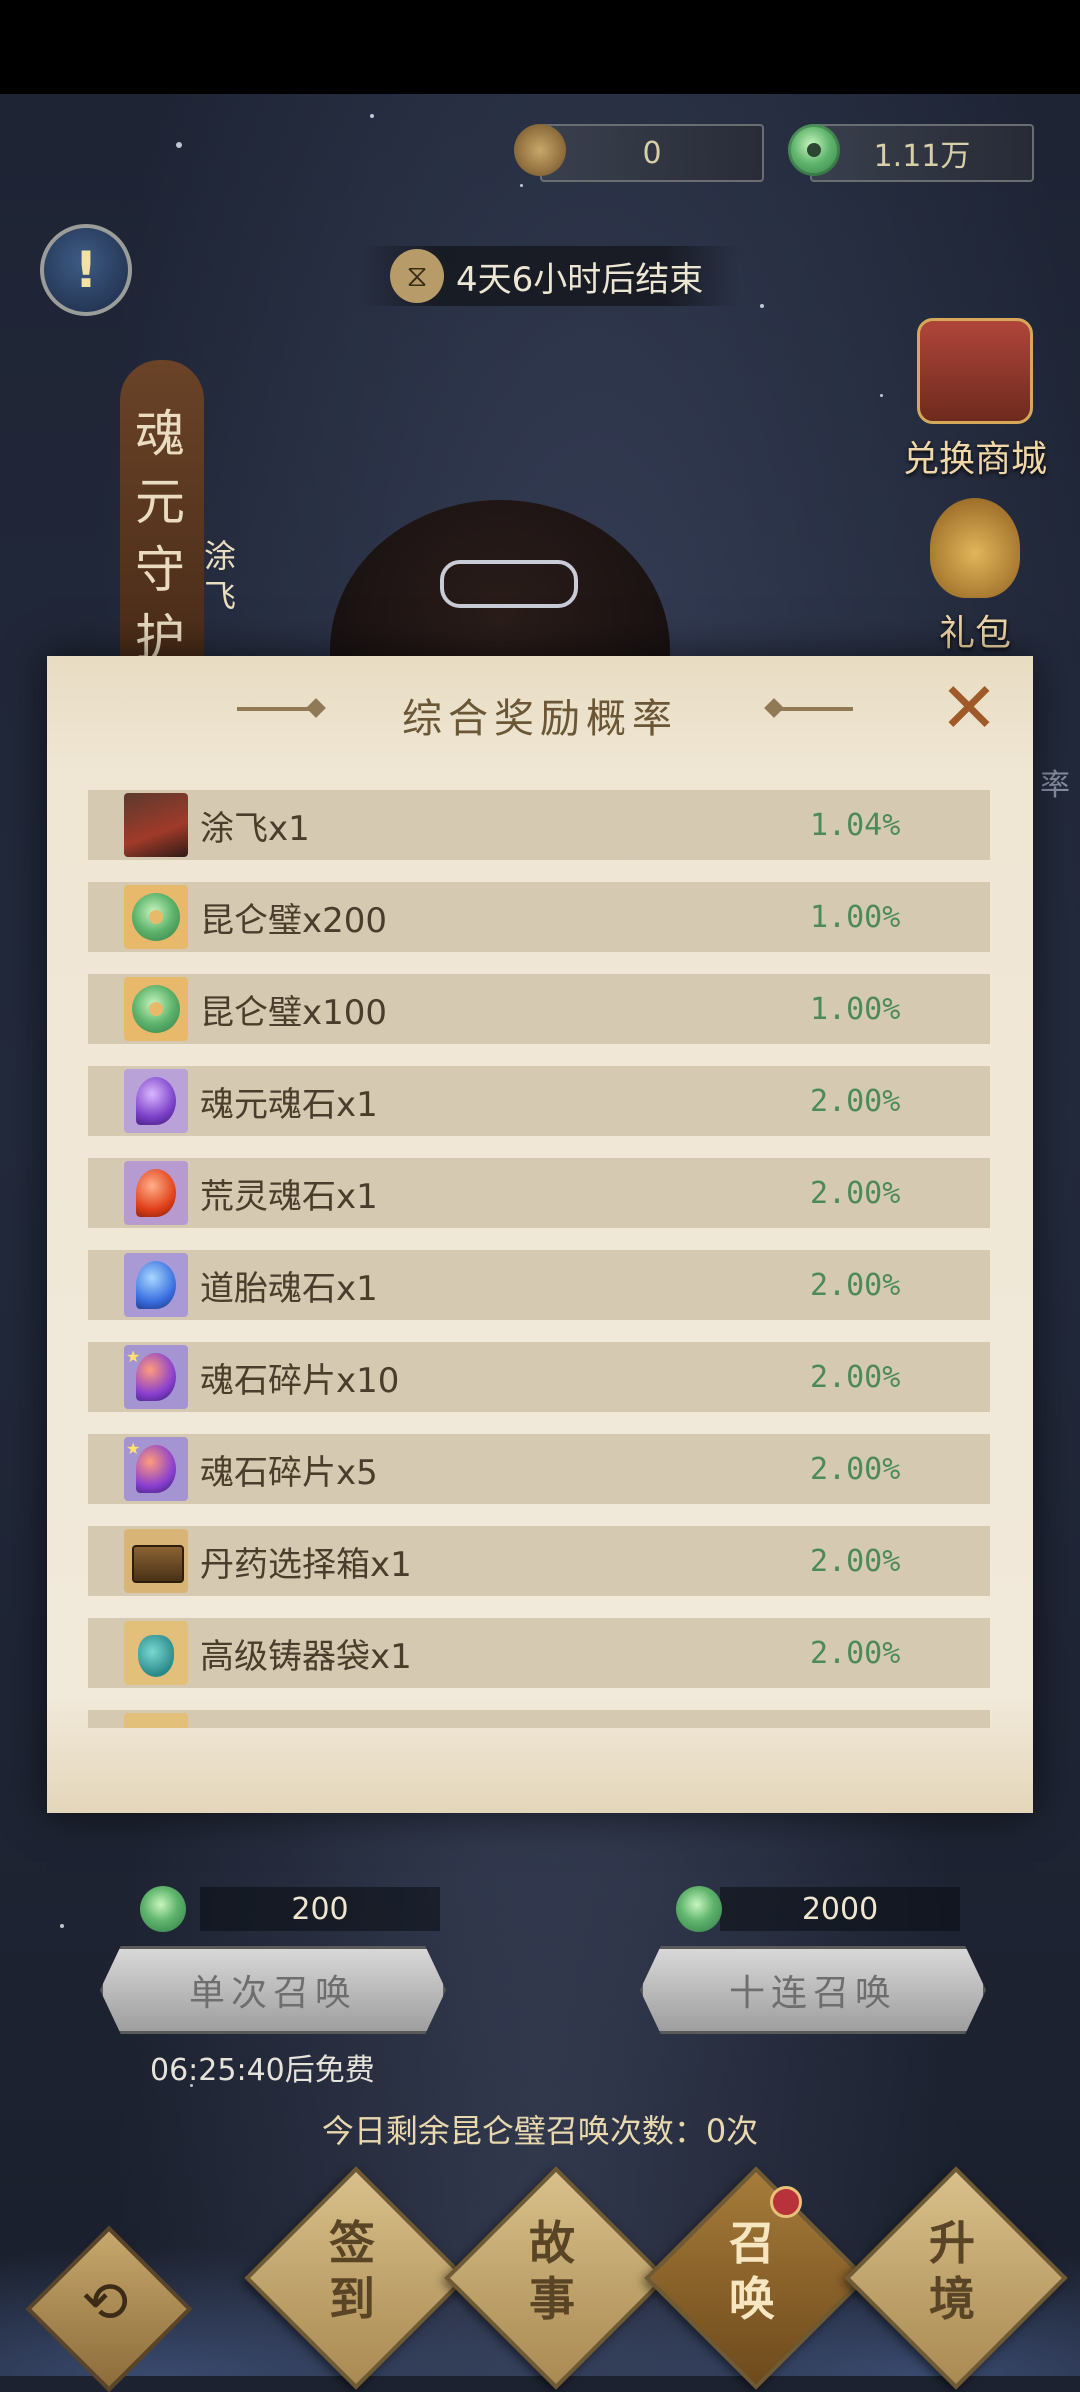 The height and width of the screenshot is (2392, 1080). What do you see at coordinates (539, 1469) in the screenshot?
I see `probability-row: ★ 魂石碎片x5 2.00%` at bounding box center [539, 1469].